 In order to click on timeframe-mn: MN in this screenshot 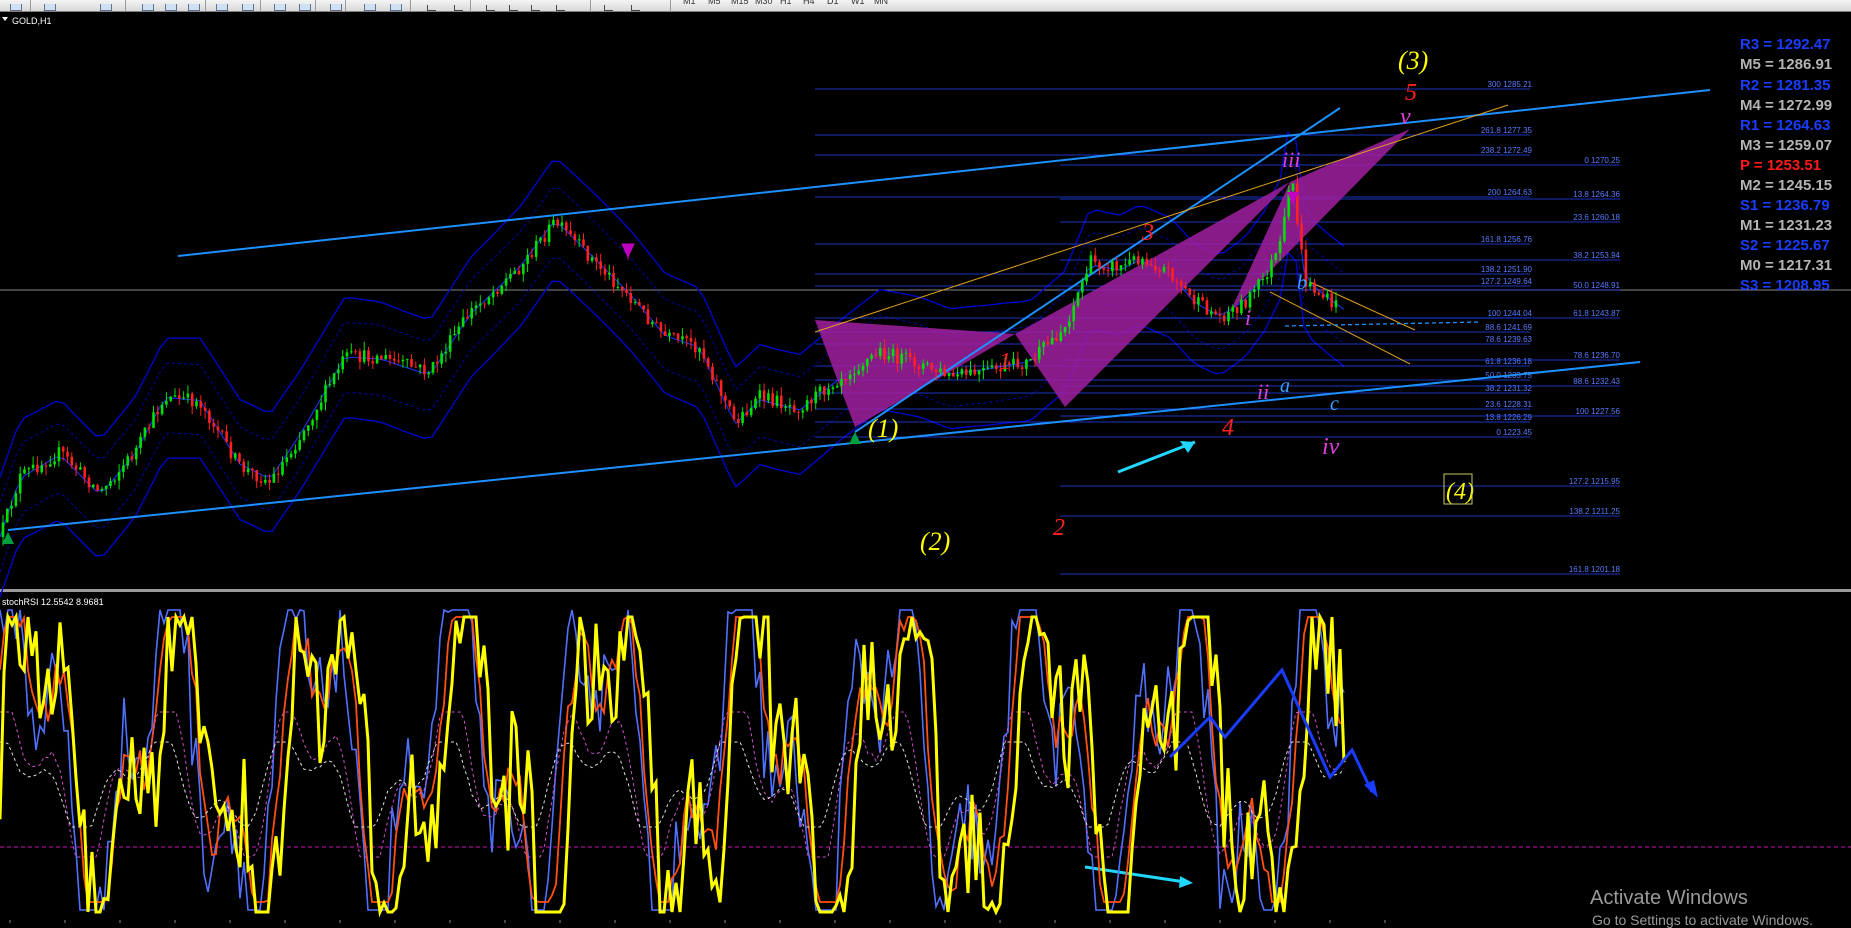, I will do `click(881, 3)`.